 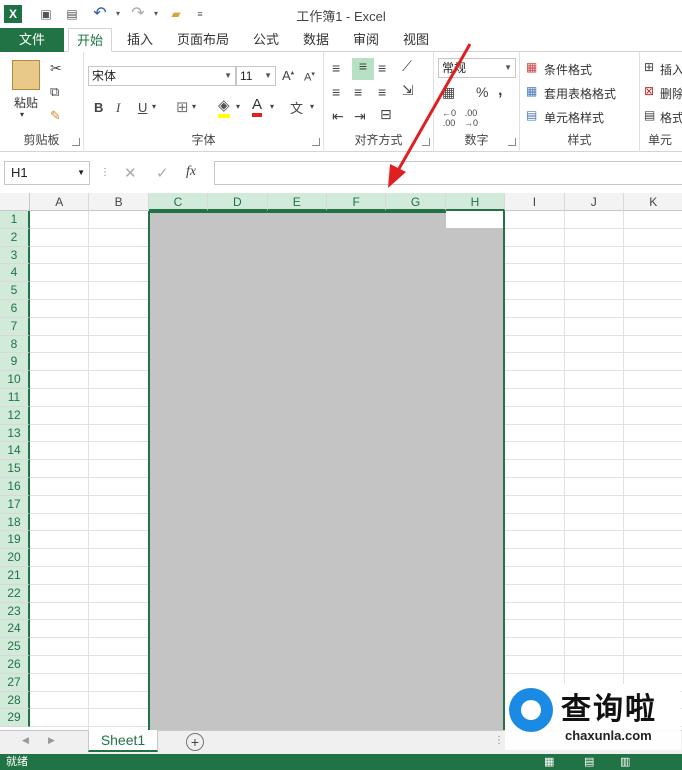 What do you see at coordinates (408, 90) in the screenshot?
I see `wrap-text-icon: ⇲` at bounding box center [408, 90].